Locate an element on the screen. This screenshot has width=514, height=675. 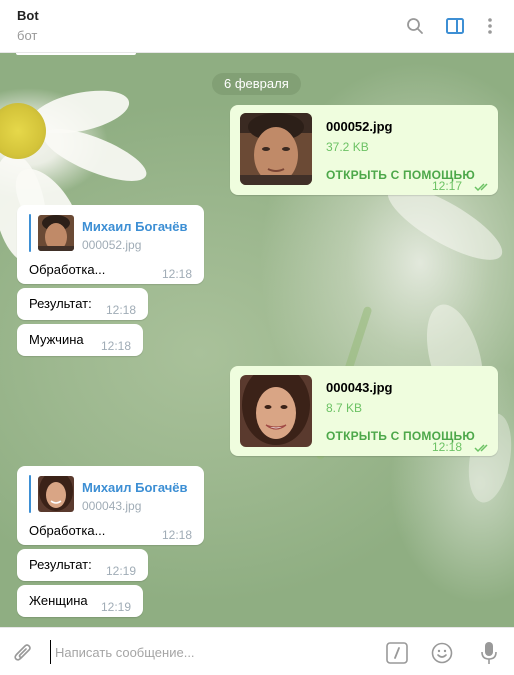
message-input is located at coordinates (210, 652).